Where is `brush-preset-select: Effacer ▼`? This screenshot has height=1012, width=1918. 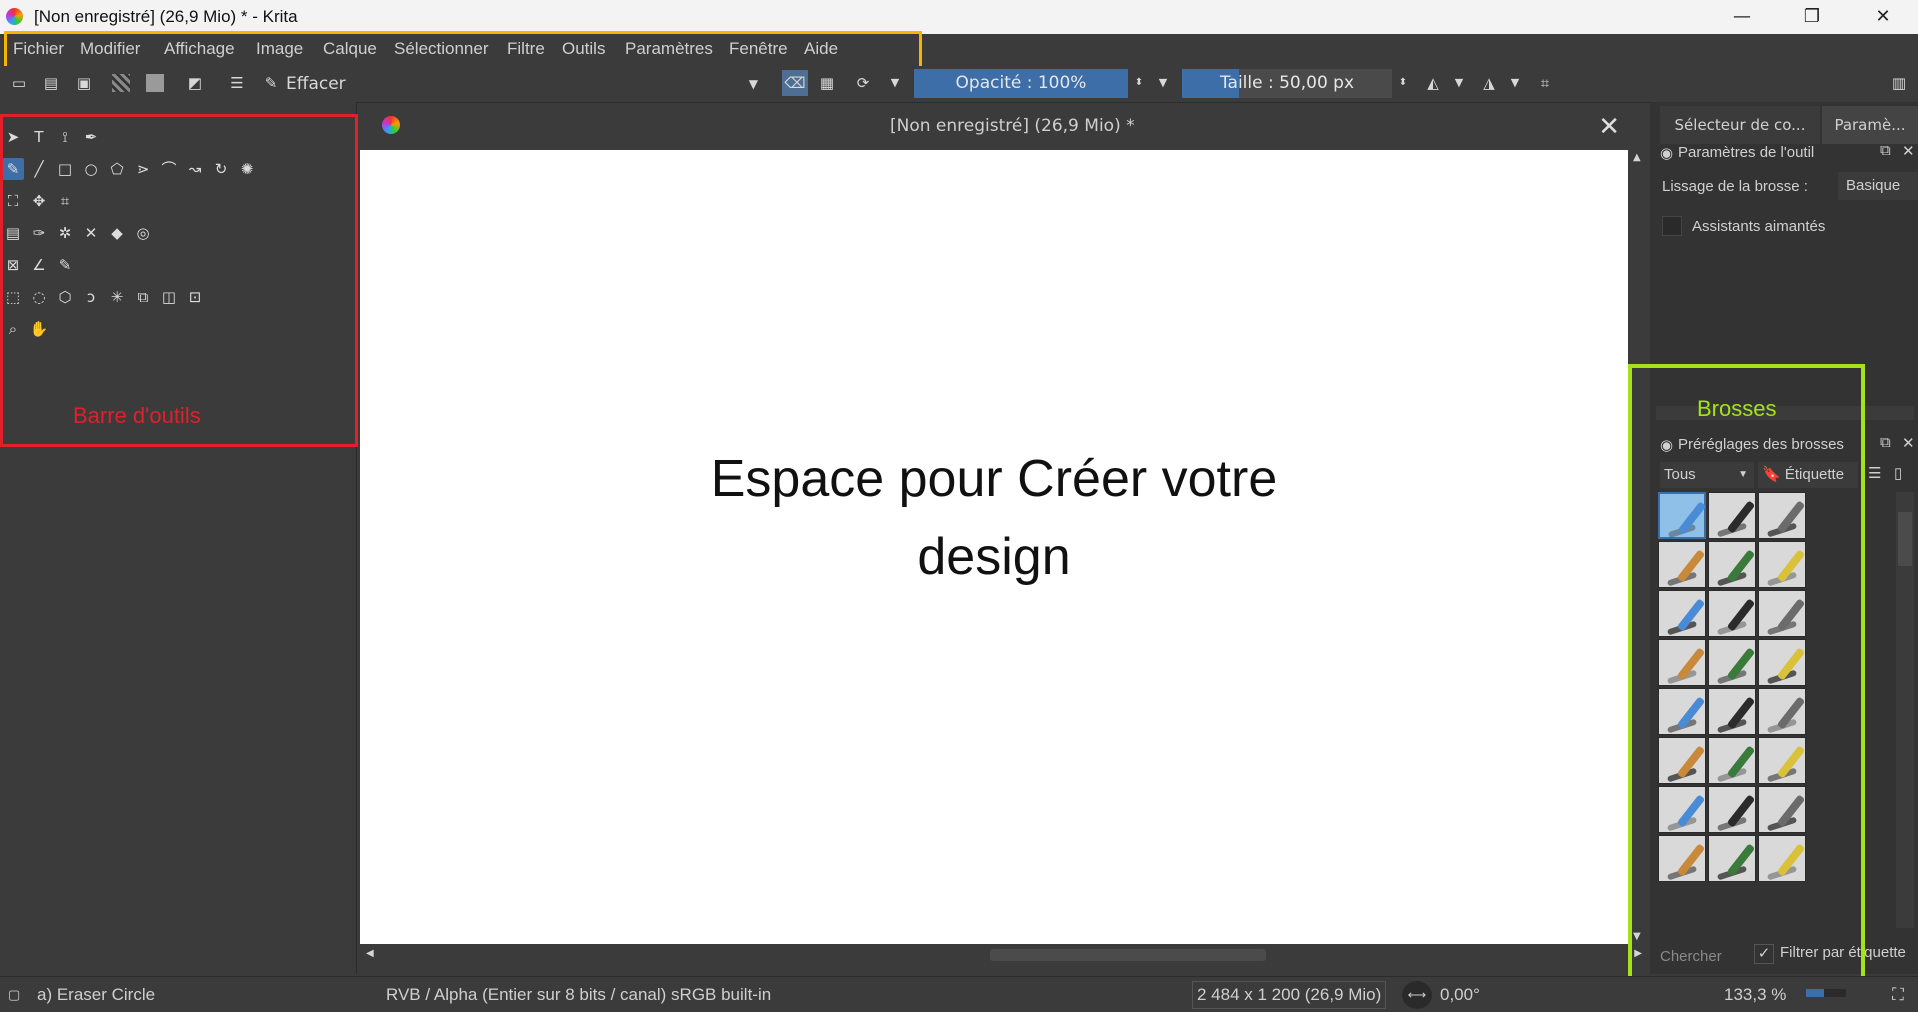 brush-preset-select: Effacer ▼ is located at coordinates (525, 84).